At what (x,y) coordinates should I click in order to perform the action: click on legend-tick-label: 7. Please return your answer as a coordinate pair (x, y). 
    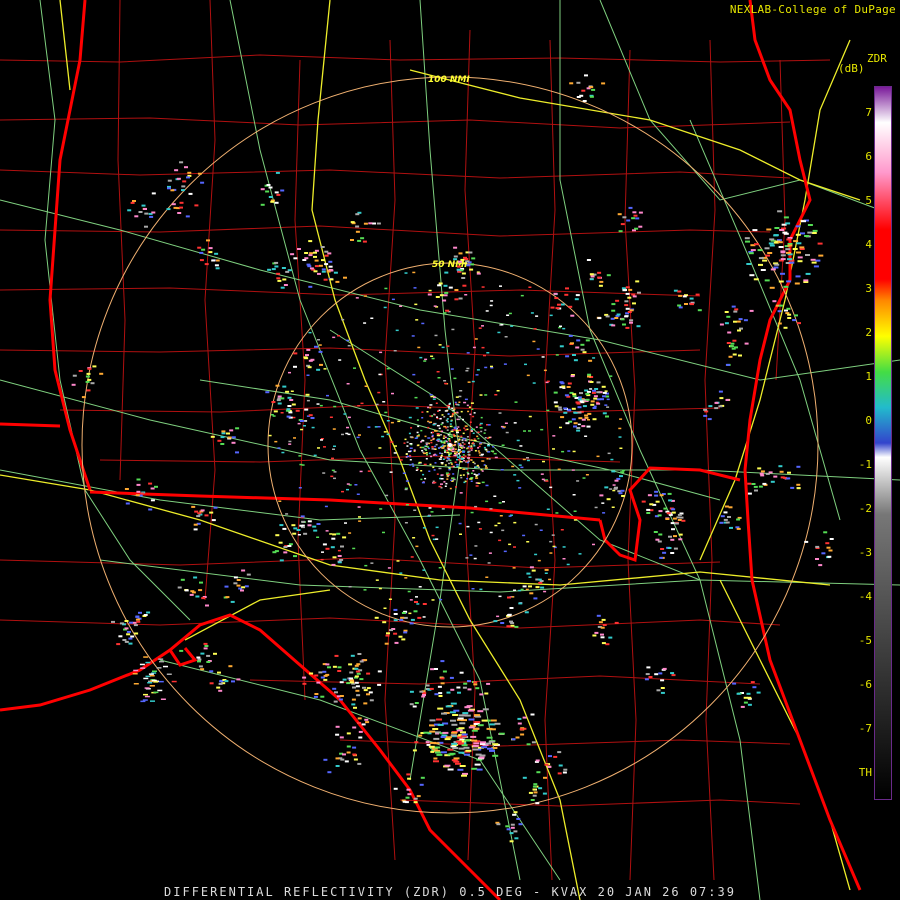
    Looking at the image, I should click on (868, 112).